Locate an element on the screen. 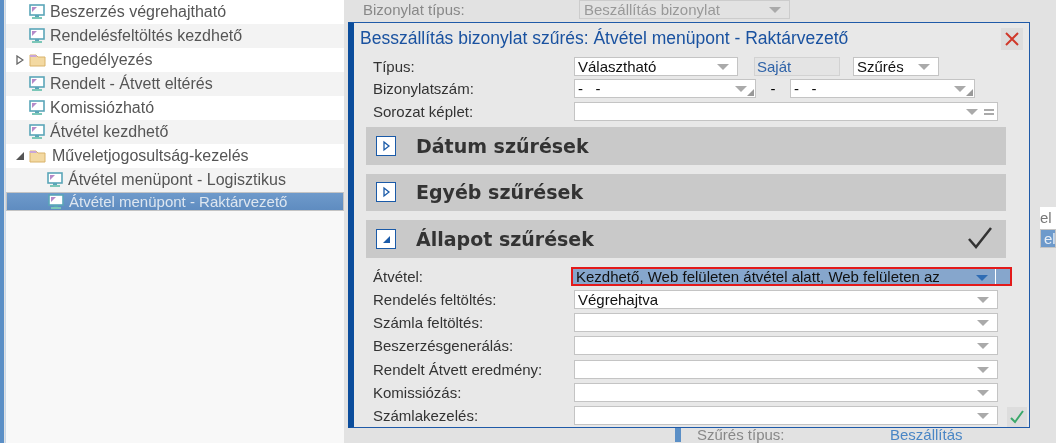 The image size is (1056, 443). field-label: Típus: is located at coordinates (394, 66).